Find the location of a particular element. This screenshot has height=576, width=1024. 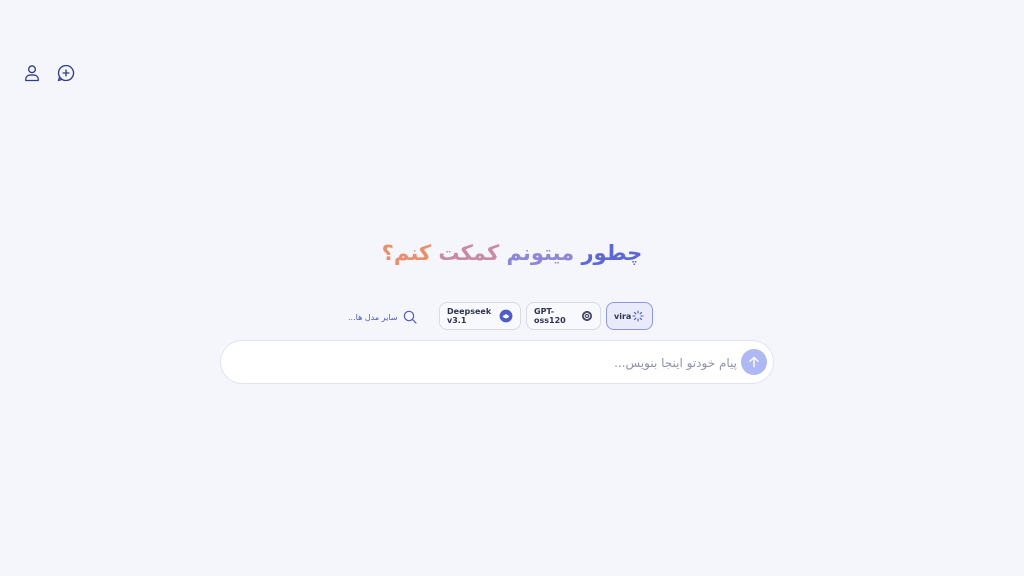

model-chip-vira: vira is located at coordinates (629, 316).